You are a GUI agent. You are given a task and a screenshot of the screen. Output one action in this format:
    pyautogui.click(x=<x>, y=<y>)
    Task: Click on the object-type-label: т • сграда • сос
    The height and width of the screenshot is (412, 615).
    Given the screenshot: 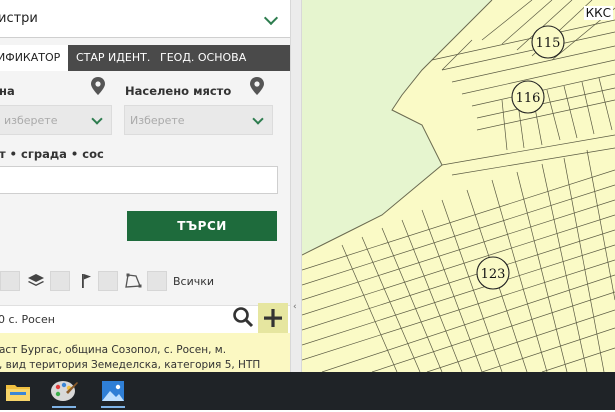 What is the action you would take?
    pyautogui.click(x=52, y=154)
    